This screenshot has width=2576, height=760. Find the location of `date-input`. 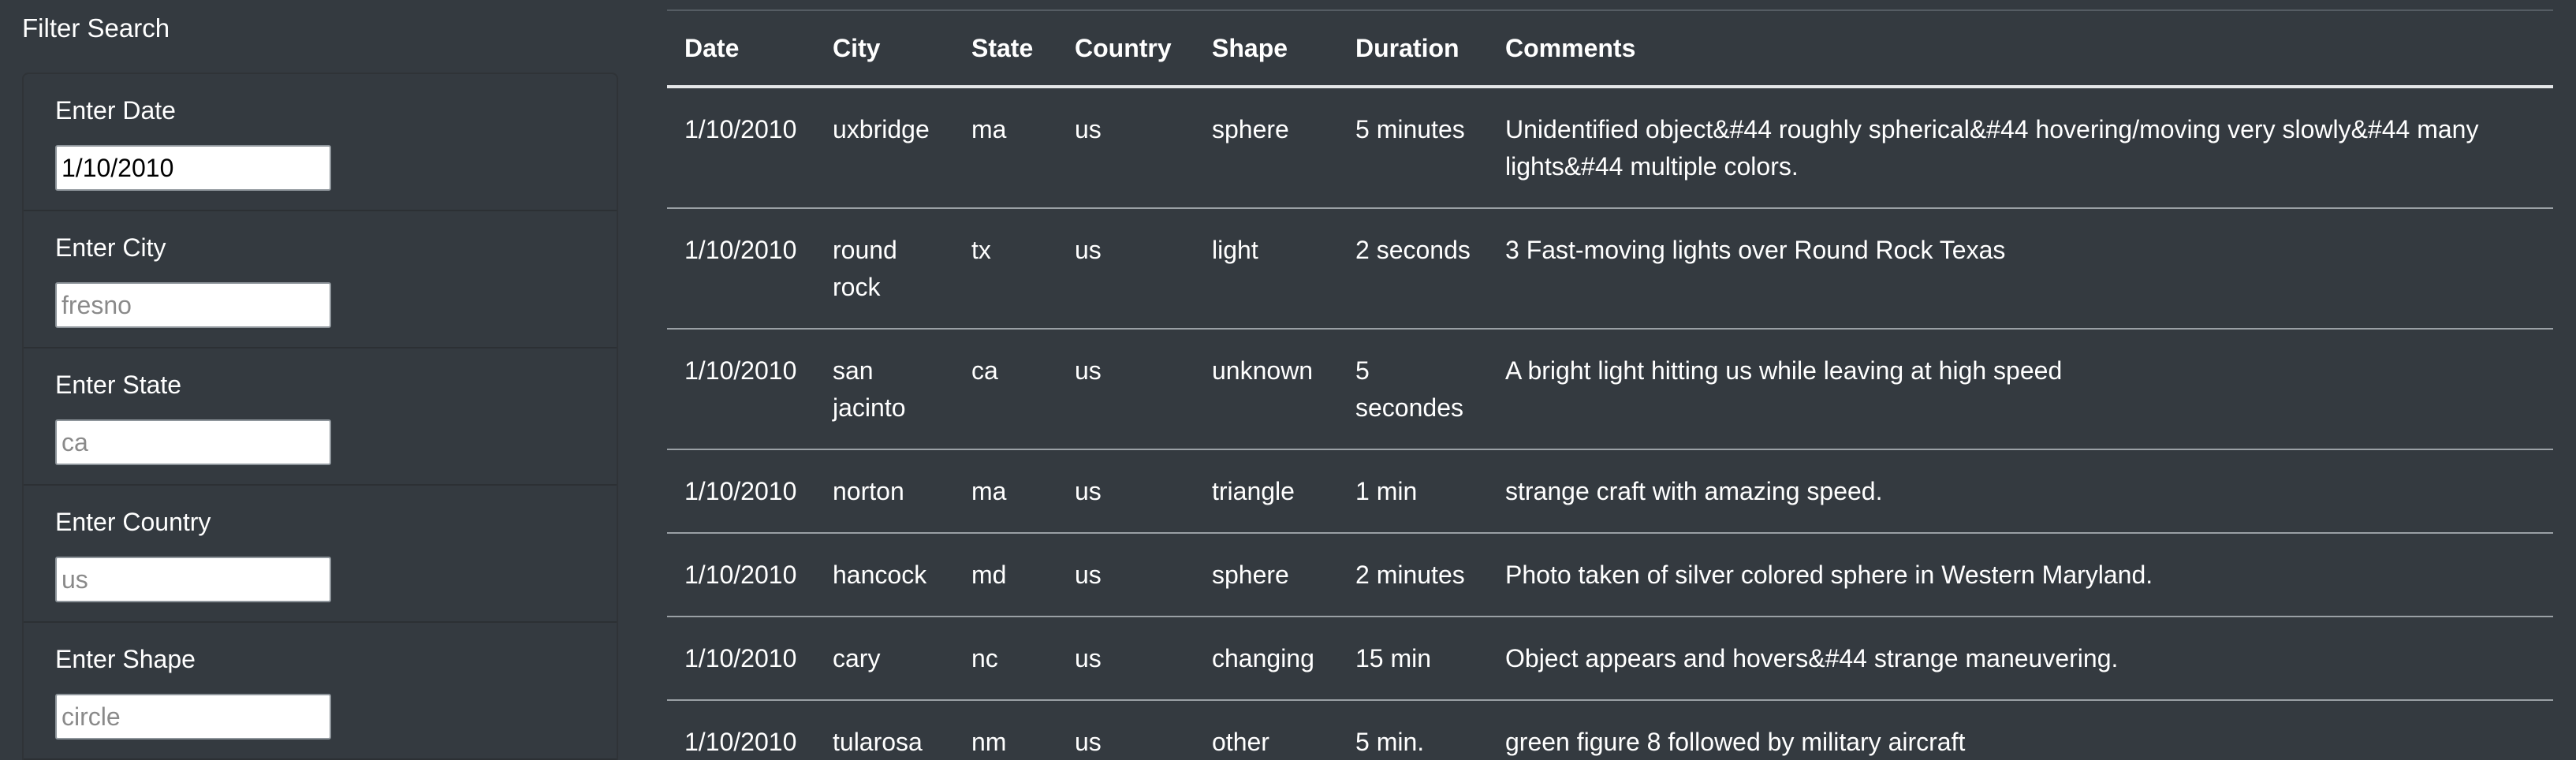

date-input is located at coordinates (193, 168).